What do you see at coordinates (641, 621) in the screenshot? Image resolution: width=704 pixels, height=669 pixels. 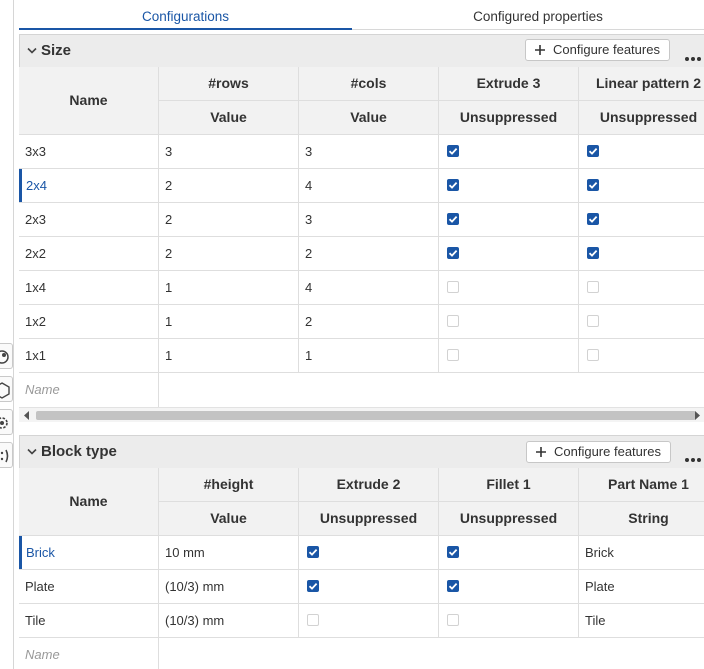 I see `value-cell: Tile` at bounding box center [641, 621].